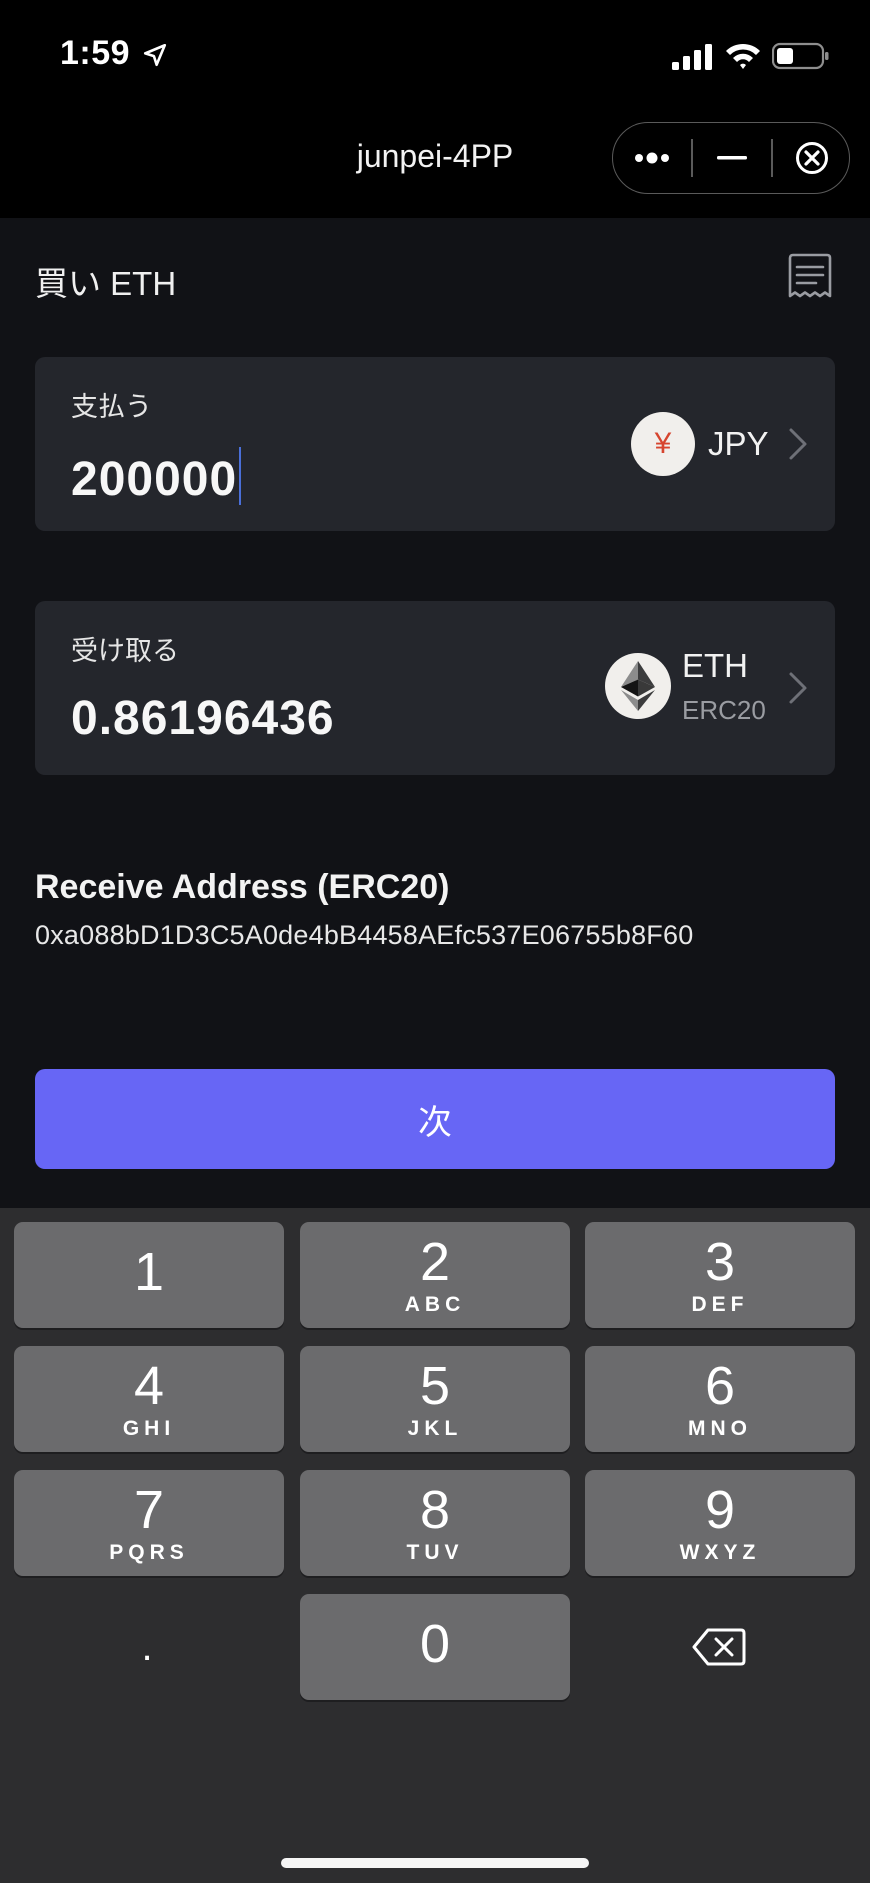 The height and width of the screenshot is (1883, 870). What do you see at coordinates (240, 476) in the screenshot?
I see `text-caret` at bounding box center [240, 476].